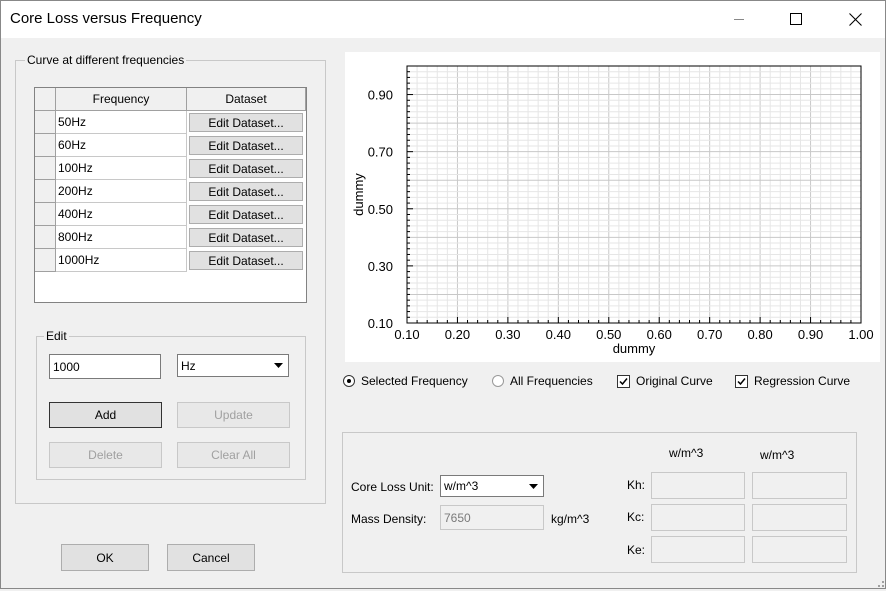 Image resolution: width=886 pixels, height=591 pixels. Describe the element at coordinates (659, 334) in the screenshot. I see `x-tick-label: 0.60` at that location.